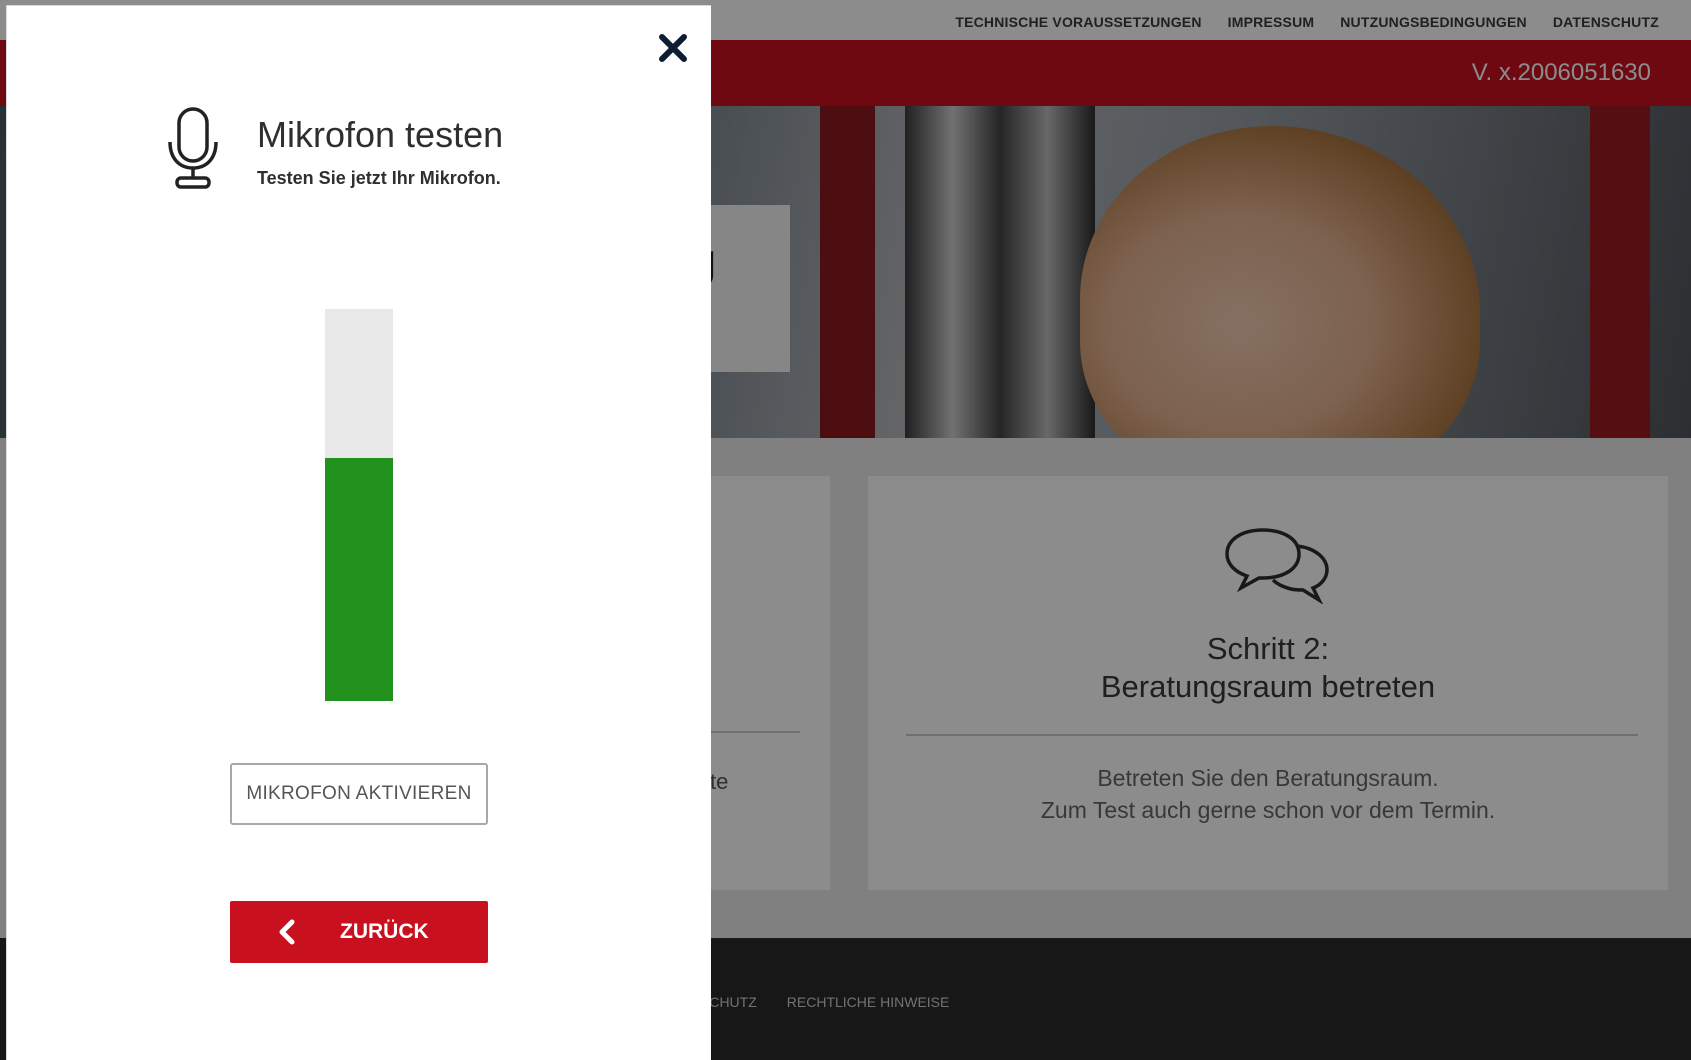 The width and height of the screenshot is (1691, 1060). What do you see at coordinates (359, 579) in the screenshot?
I see `mic-level-fill` at bounding box center [359, 579].